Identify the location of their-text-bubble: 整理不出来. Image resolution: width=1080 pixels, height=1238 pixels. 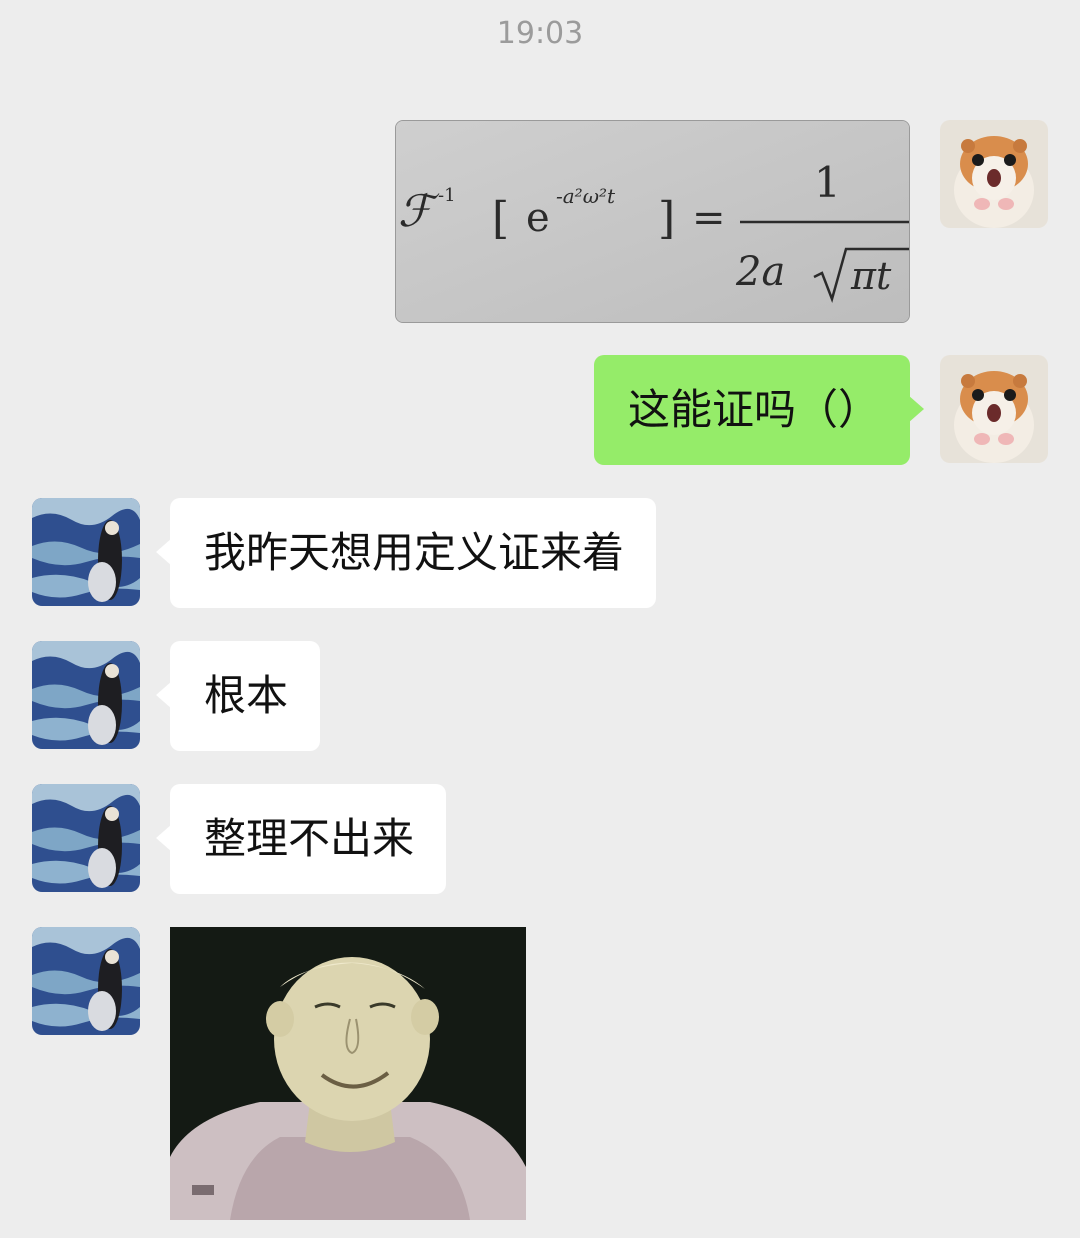
(301, 839).